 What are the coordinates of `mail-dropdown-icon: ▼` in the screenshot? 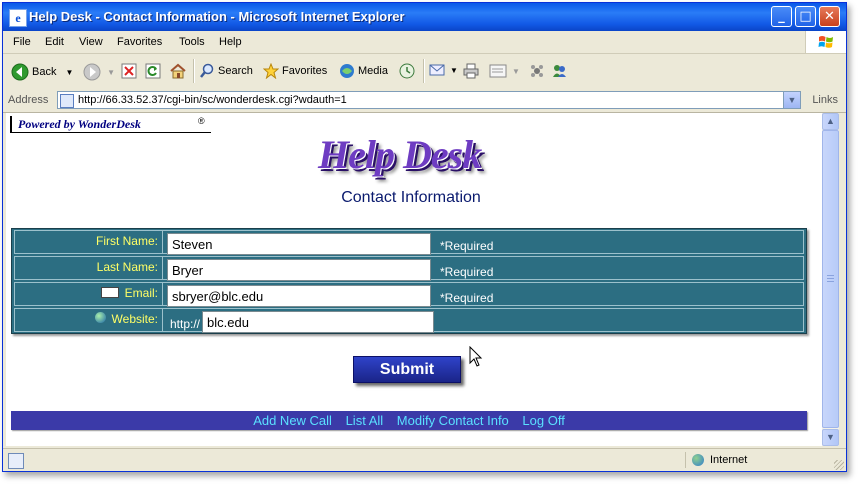 It's located at (454, 70).